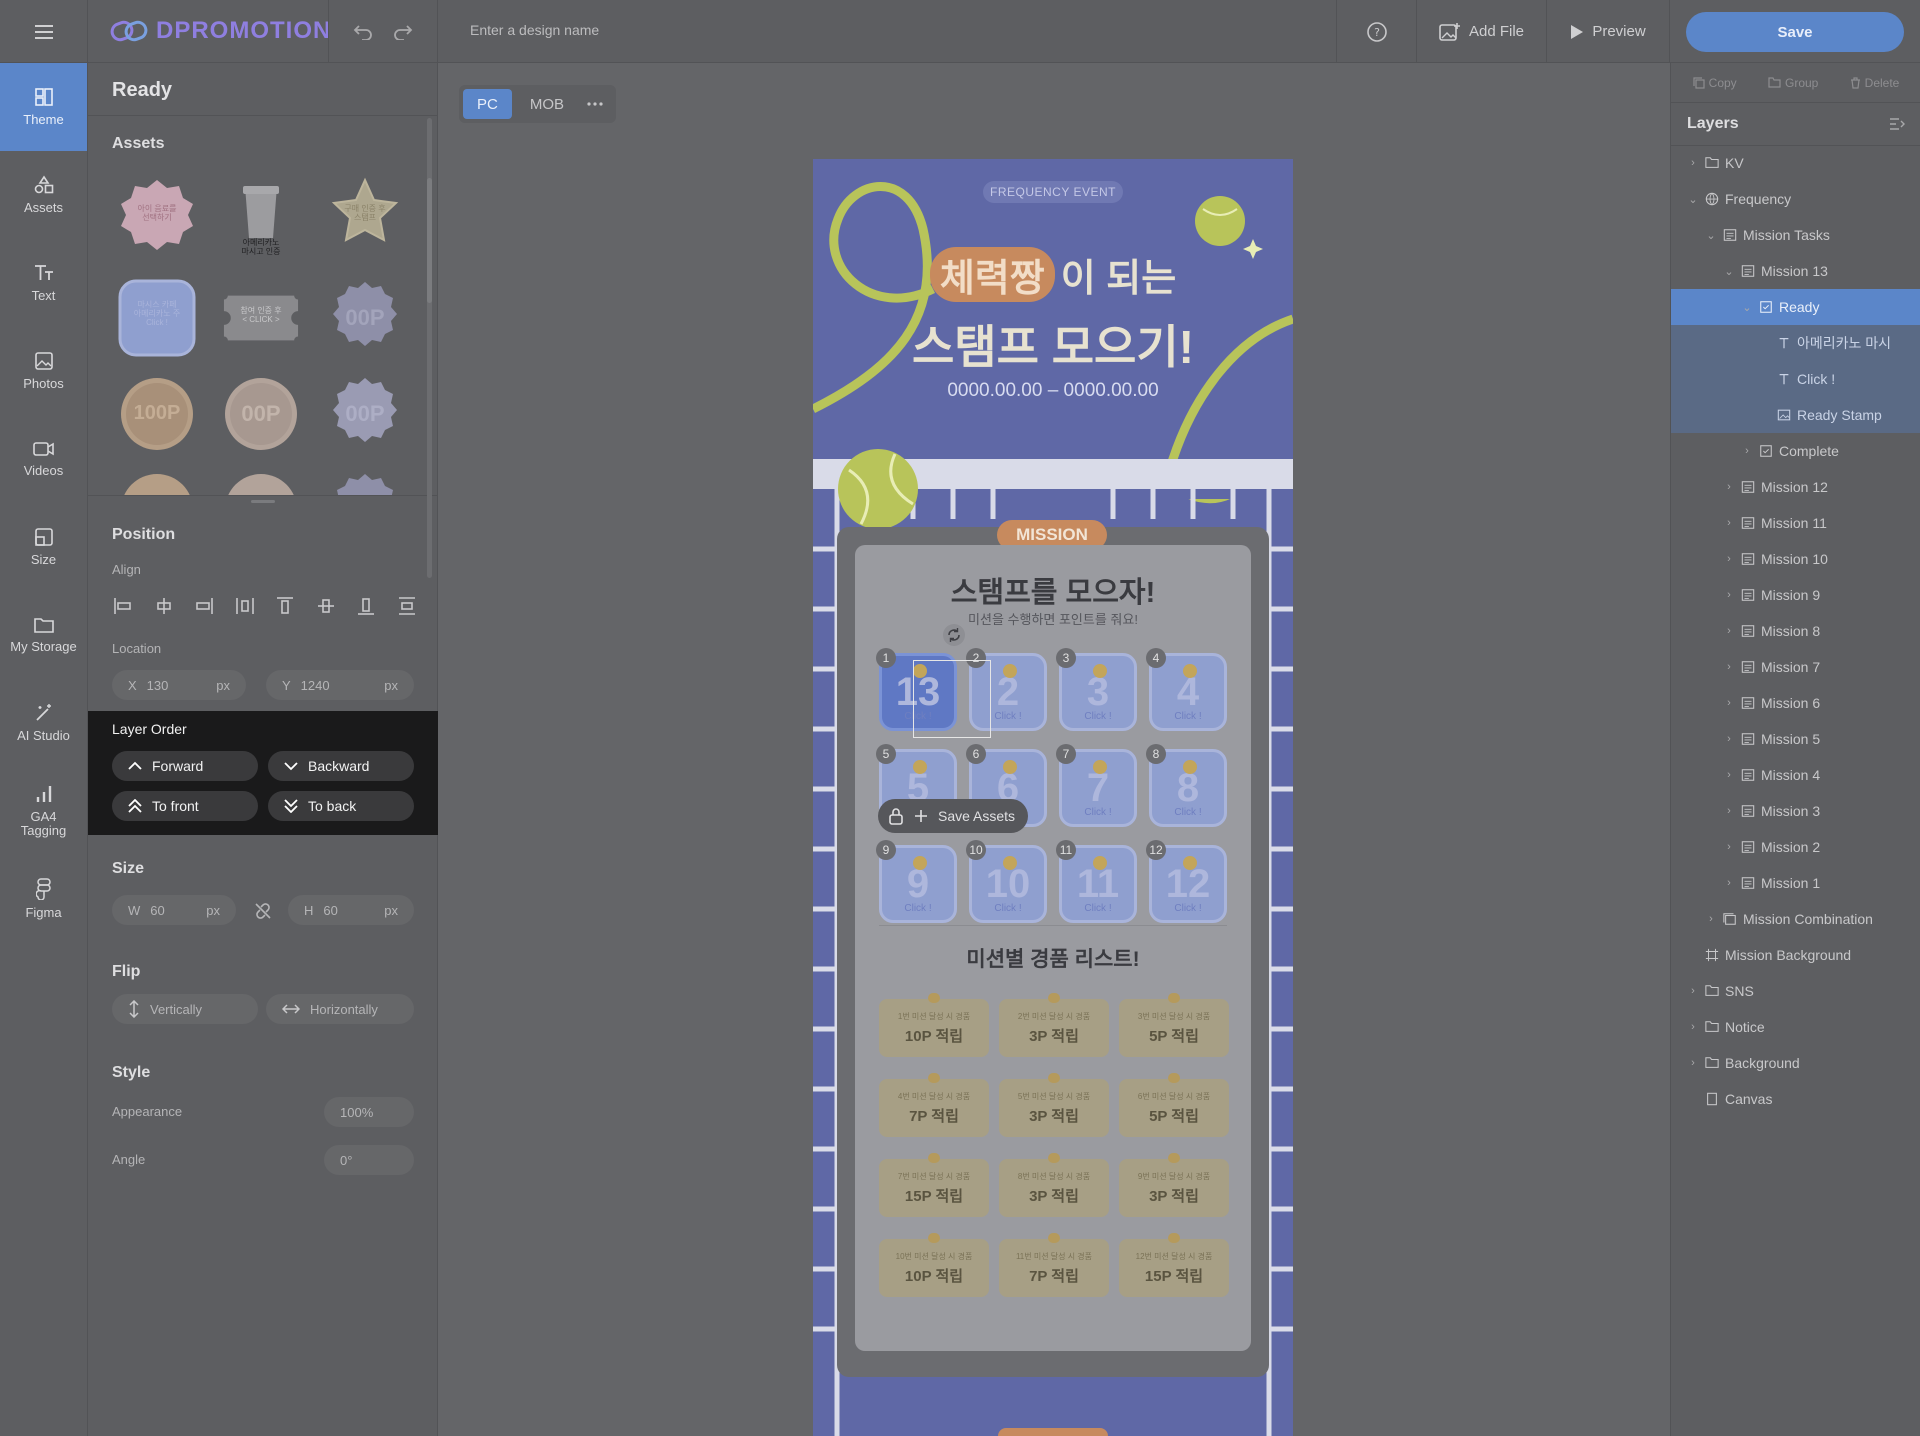 The width and height of the screenshot is (1920, 1436). Describe the element at coordinates (1795, 883) in the screenshot. I see `layer-row: › Mission 1` at that location.